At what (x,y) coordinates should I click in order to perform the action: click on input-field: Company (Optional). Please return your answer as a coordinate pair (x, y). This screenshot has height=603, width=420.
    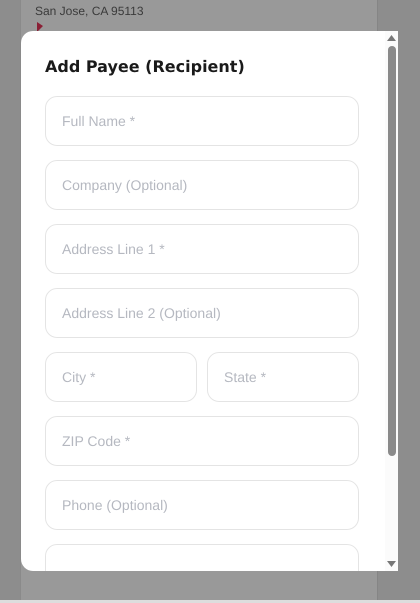
    Looking at the image, I should click on (202, 185).